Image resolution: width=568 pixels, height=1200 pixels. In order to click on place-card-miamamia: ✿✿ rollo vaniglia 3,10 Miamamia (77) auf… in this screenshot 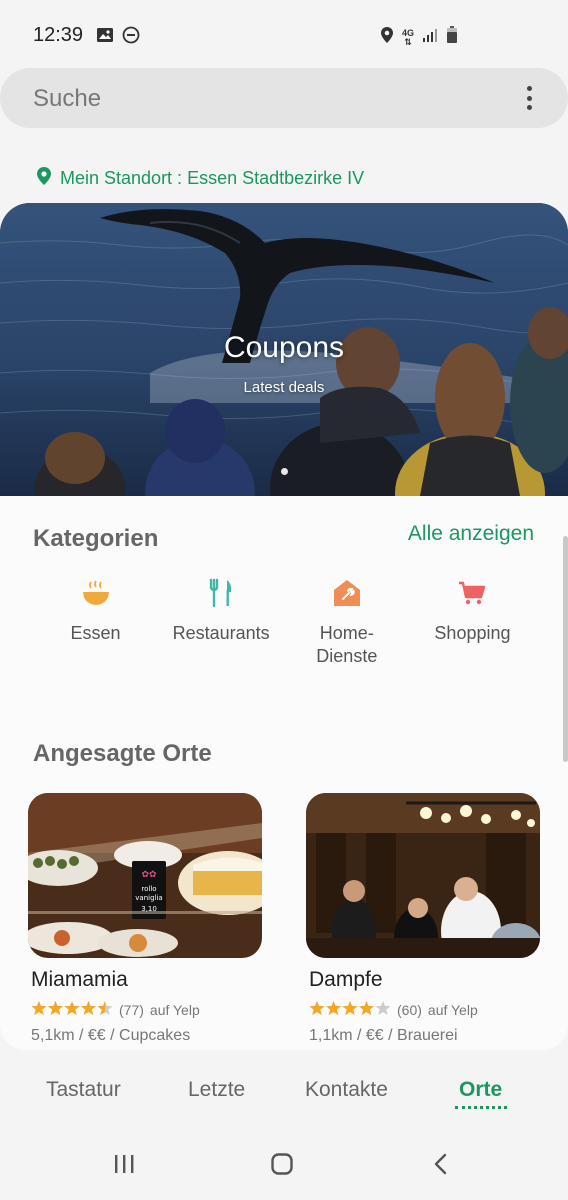, I will do `click(145, 919)`.